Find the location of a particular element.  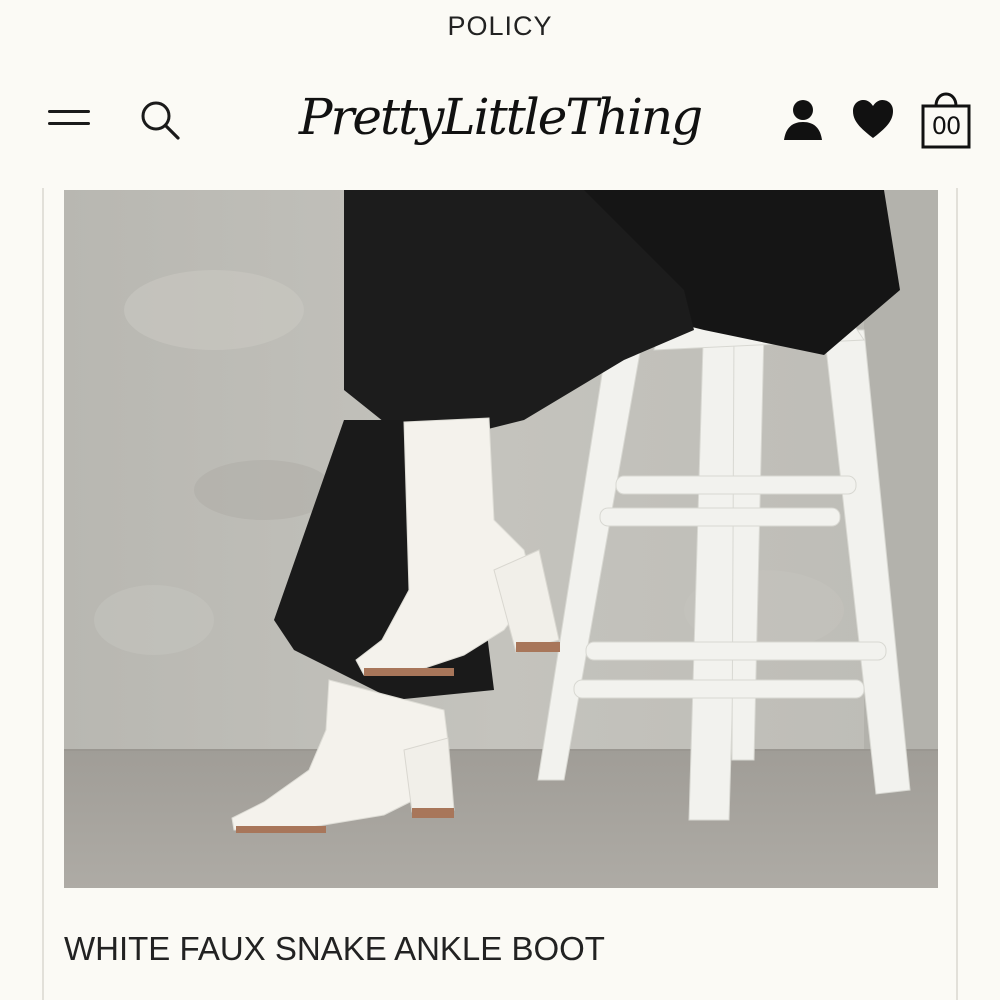

bag-count: 00 is located at coordinates (946, 126).